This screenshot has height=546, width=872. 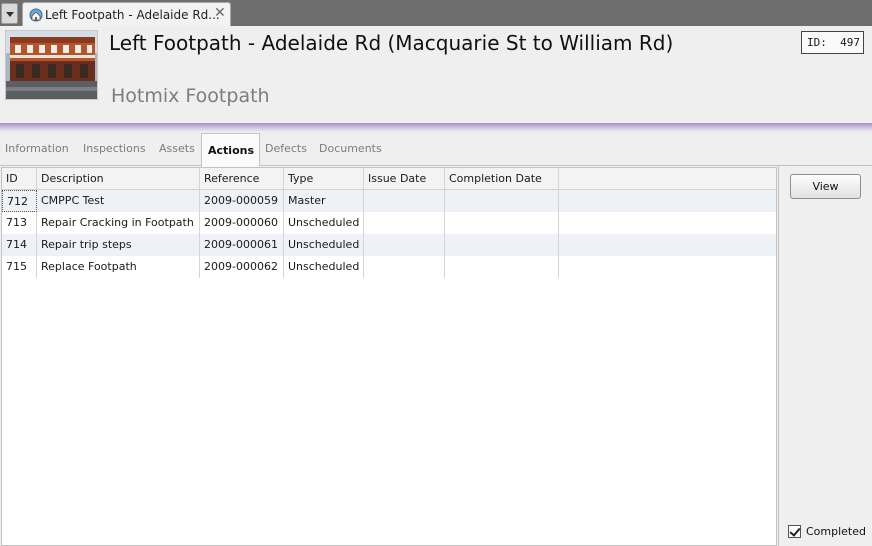 I want to click on column-header-completion-date: Completion Date, so click(x=502, y=179).